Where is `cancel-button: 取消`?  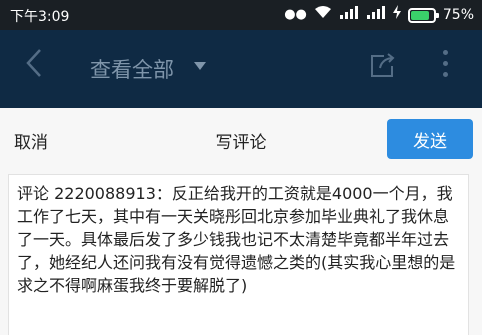
cancel-button: 取消 is located at coordinates (31, 140).